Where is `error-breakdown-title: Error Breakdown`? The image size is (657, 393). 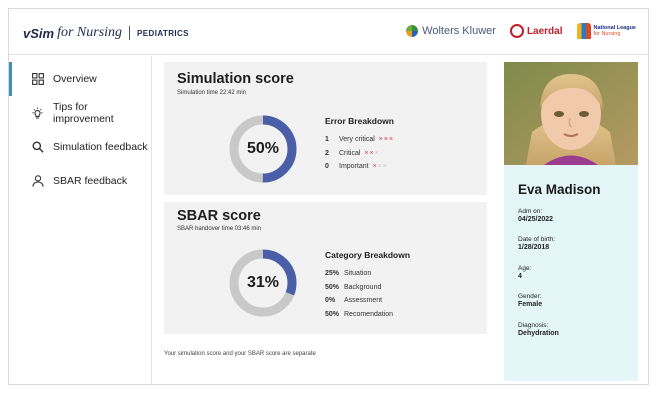
error-breakdown-title: Error Breakdown is located at coordinates (359, 121).